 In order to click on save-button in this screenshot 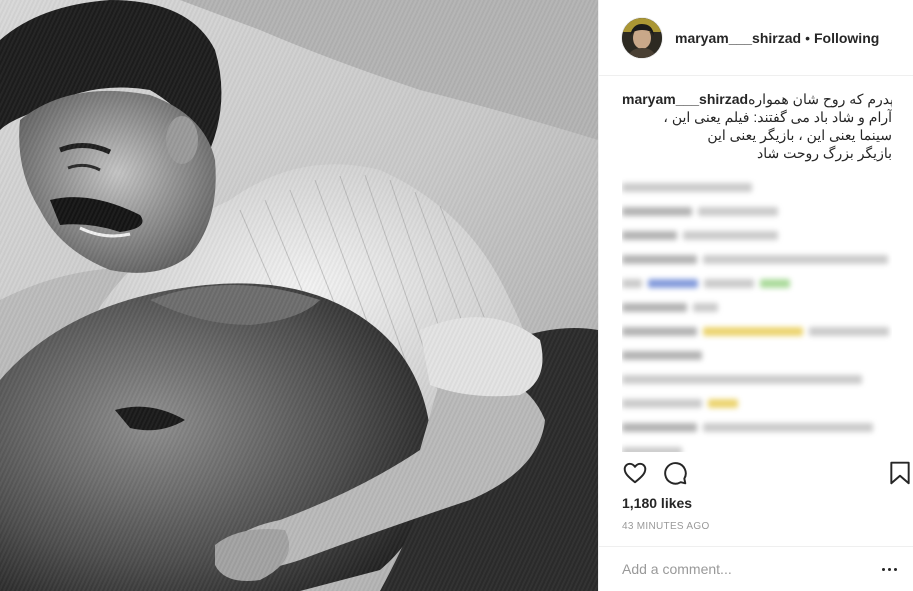, I will do `click(900, 473)`.